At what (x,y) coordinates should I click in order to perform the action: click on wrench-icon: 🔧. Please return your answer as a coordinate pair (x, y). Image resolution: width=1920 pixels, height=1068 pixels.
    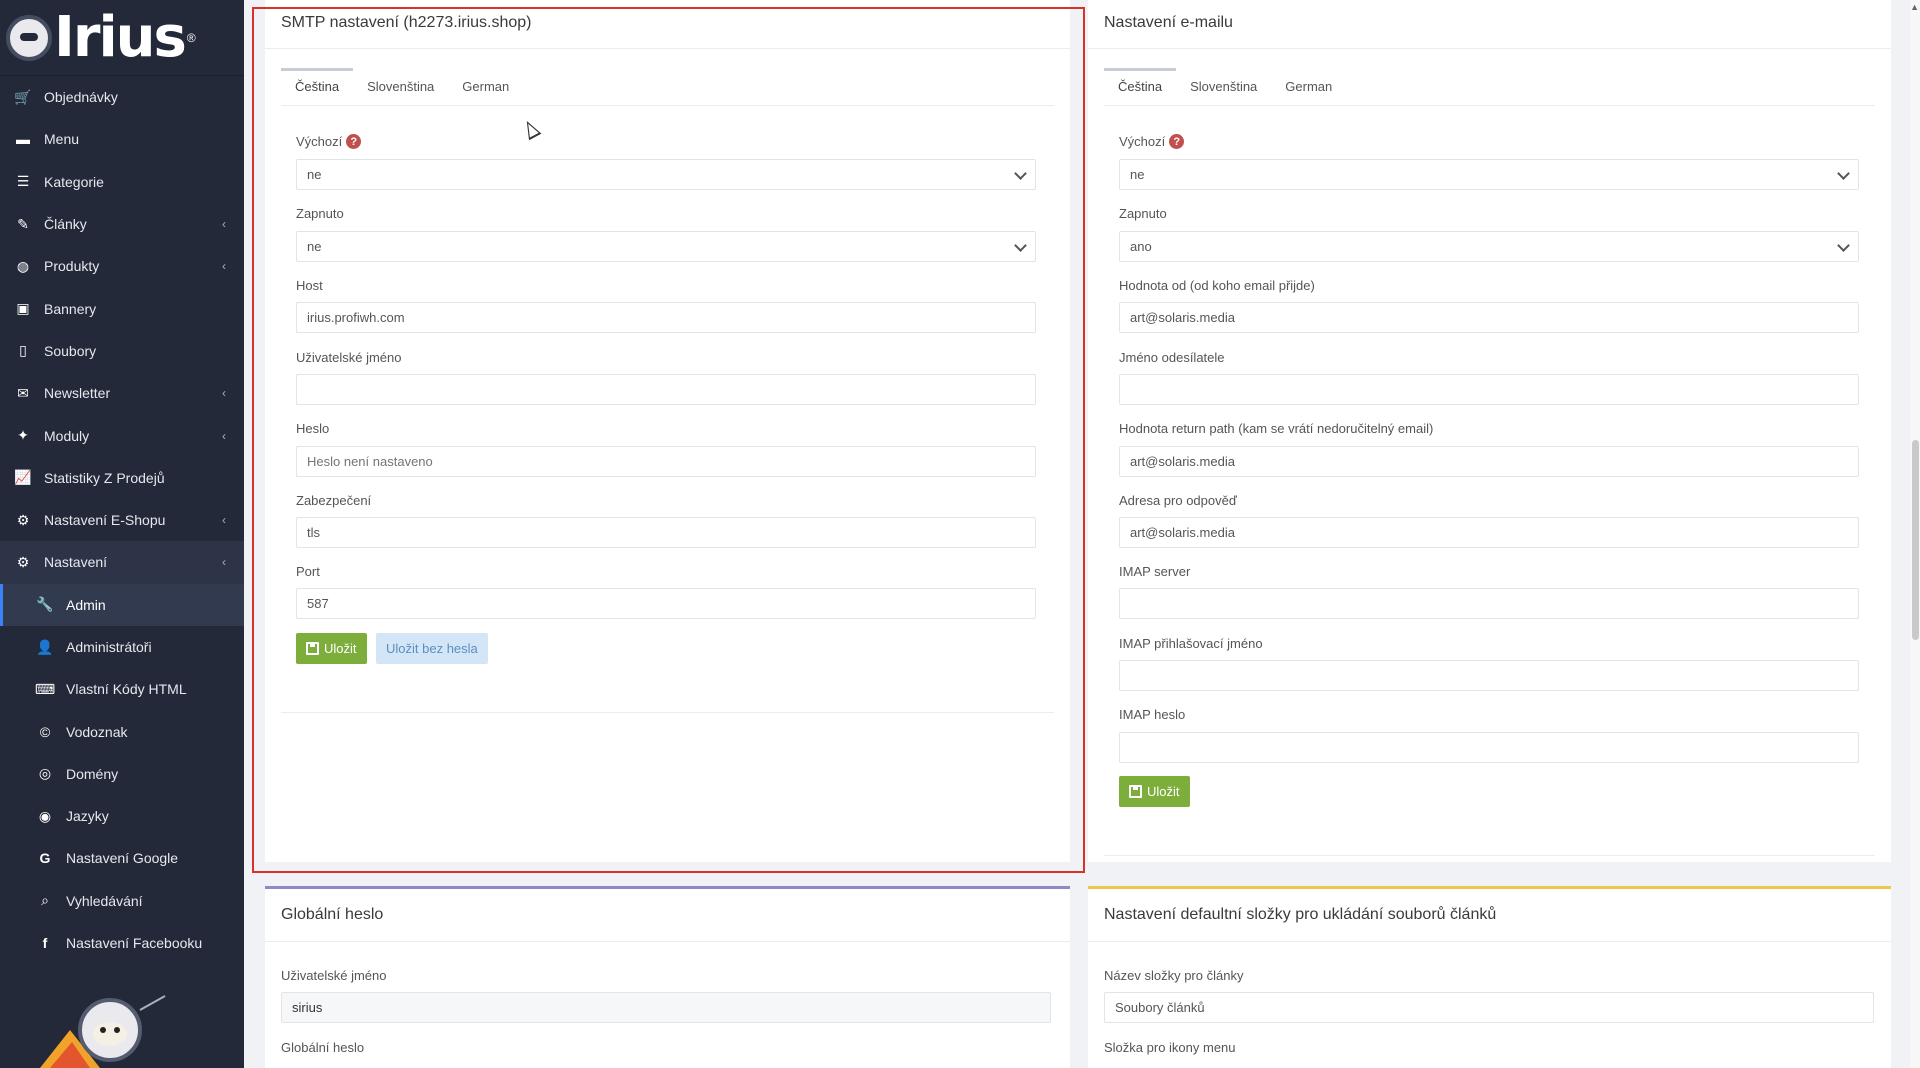
    Looking at the image, I should click on (45, 604).